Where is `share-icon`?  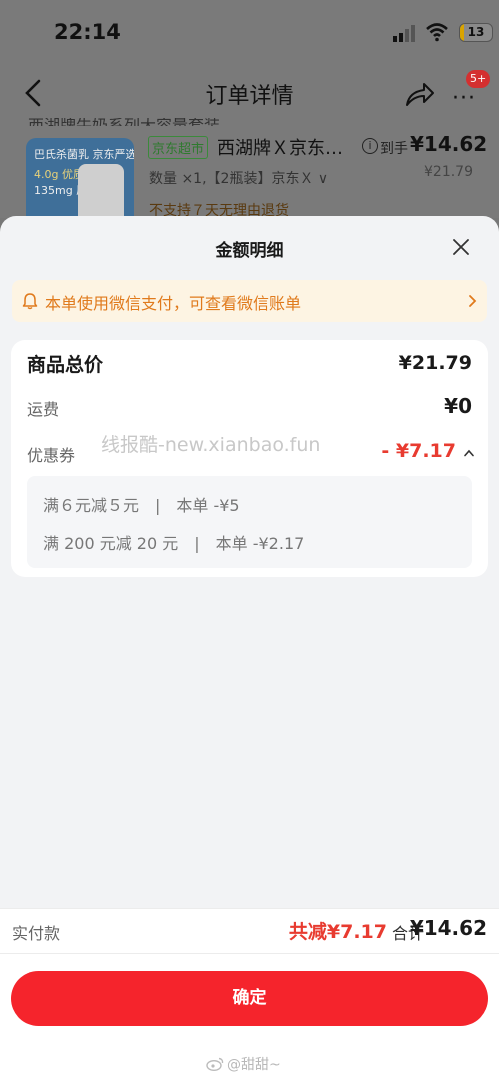
share-icon is located at coordinates (420, 94).